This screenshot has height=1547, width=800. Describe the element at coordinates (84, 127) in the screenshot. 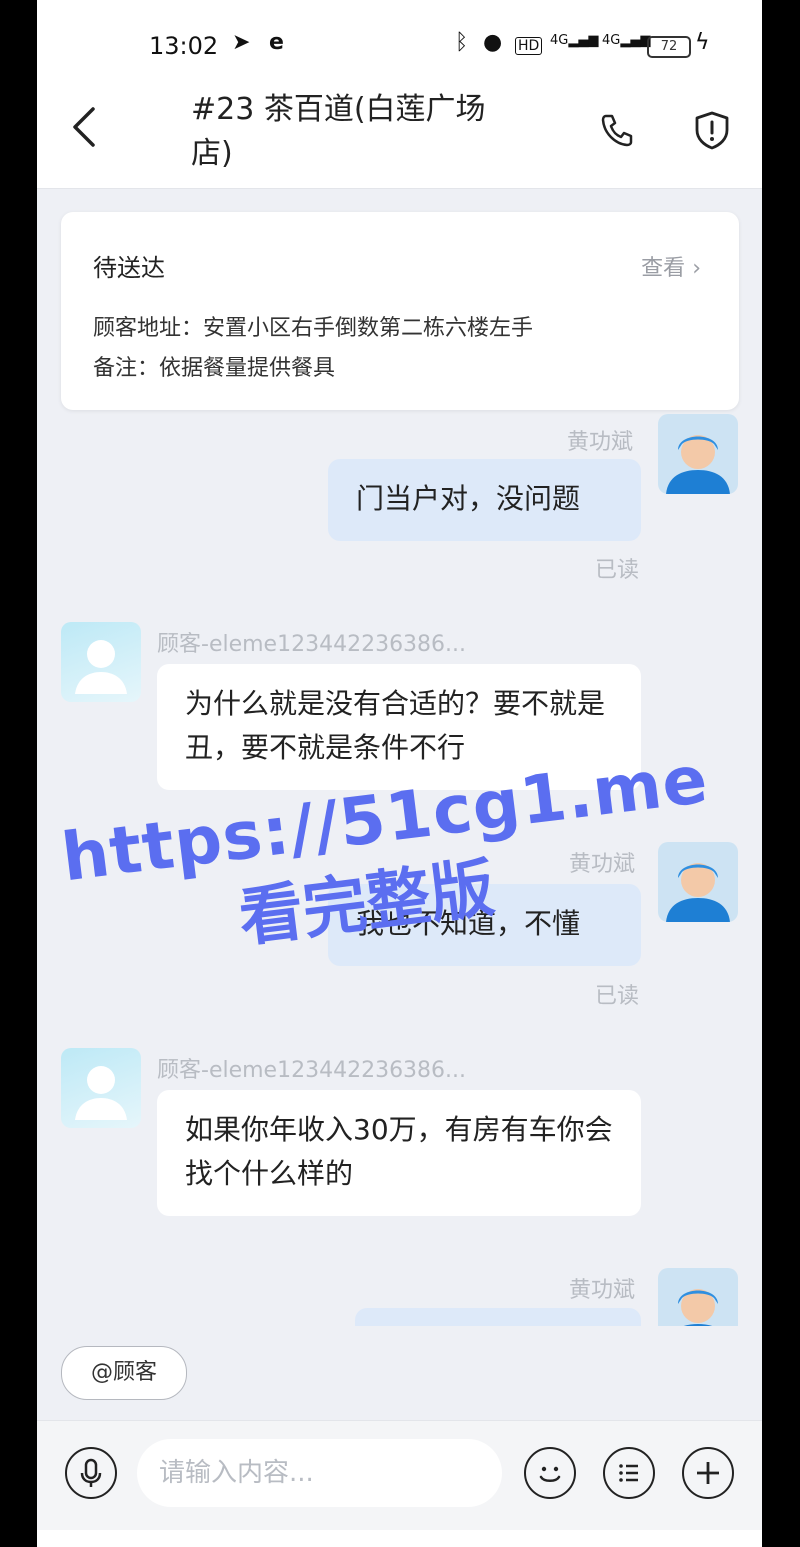

I see `chevron-left-icon` at that location.